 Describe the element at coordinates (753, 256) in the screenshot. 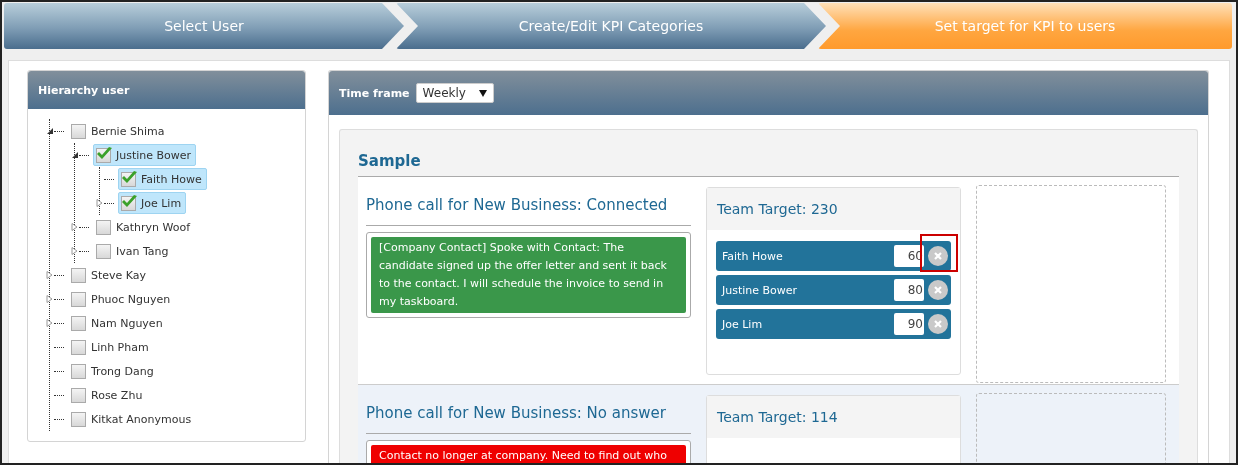

I see `member-name: Faith Howe` at that location.